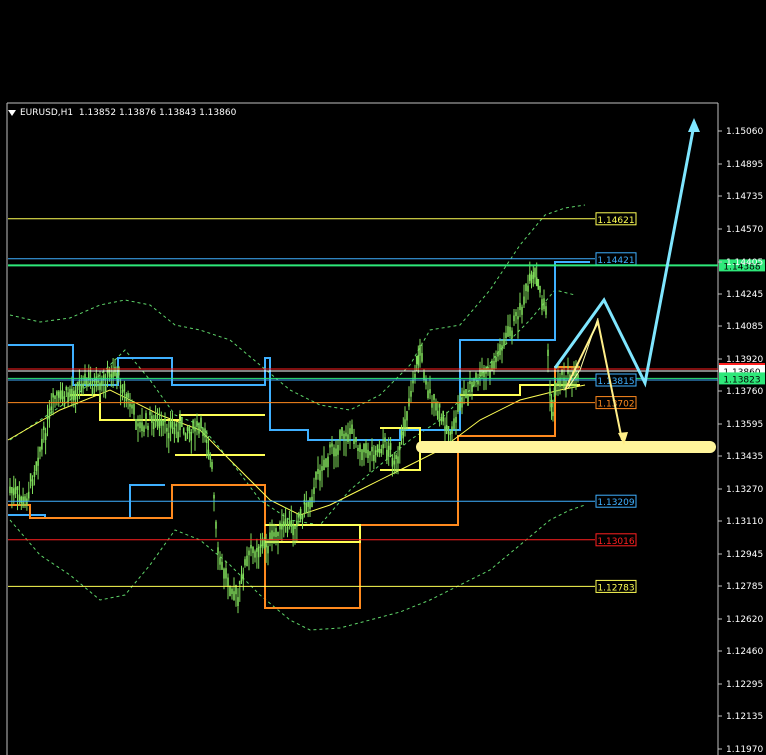 The image size is (766, 755). I want to click on price-tick-label: 1.12945, so click(744, 555).